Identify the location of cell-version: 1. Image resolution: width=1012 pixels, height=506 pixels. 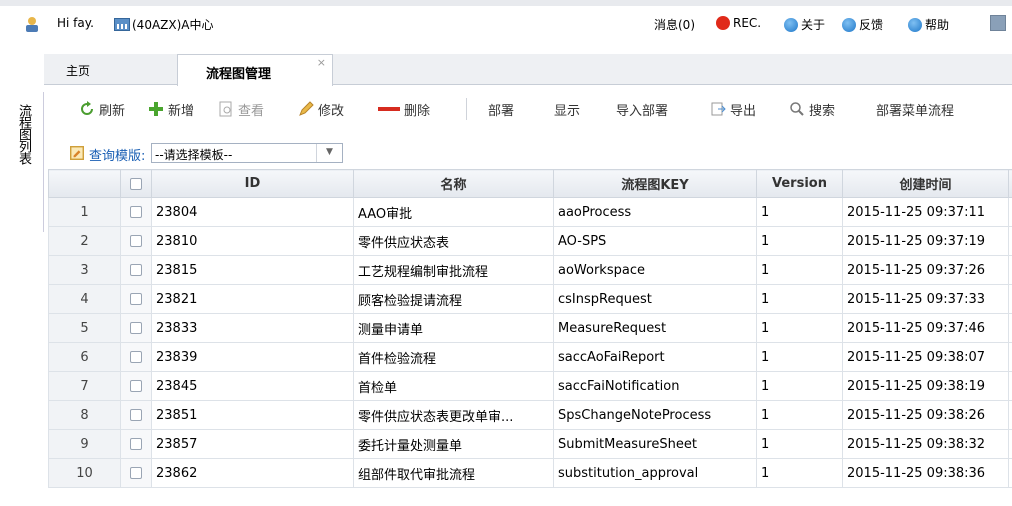
(799, 357).